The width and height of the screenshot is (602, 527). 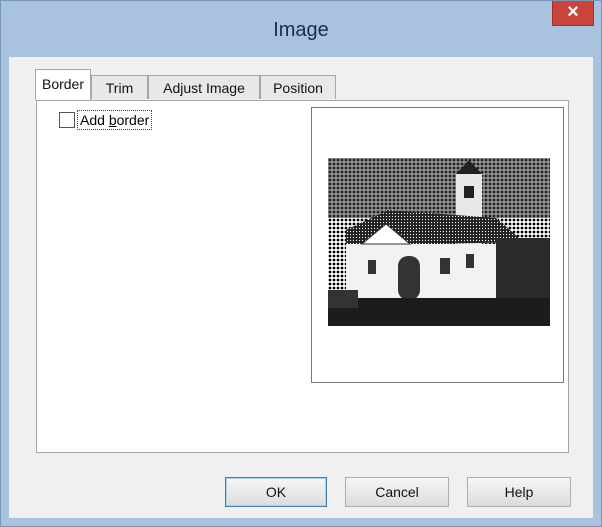 I want to click on help-button: Help, so click(x=519, y=492).